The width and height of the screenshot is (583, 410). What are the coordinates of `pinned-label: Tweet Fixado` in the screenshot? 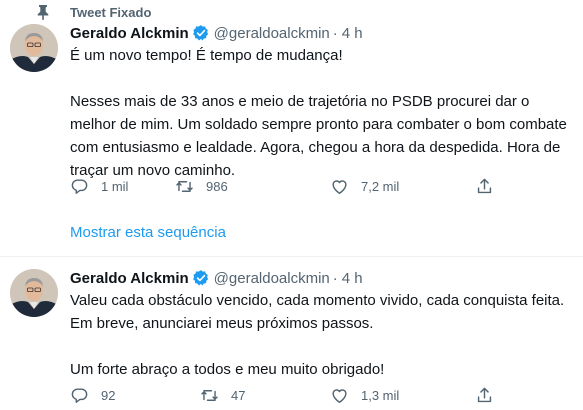 It's located at (111, 12).